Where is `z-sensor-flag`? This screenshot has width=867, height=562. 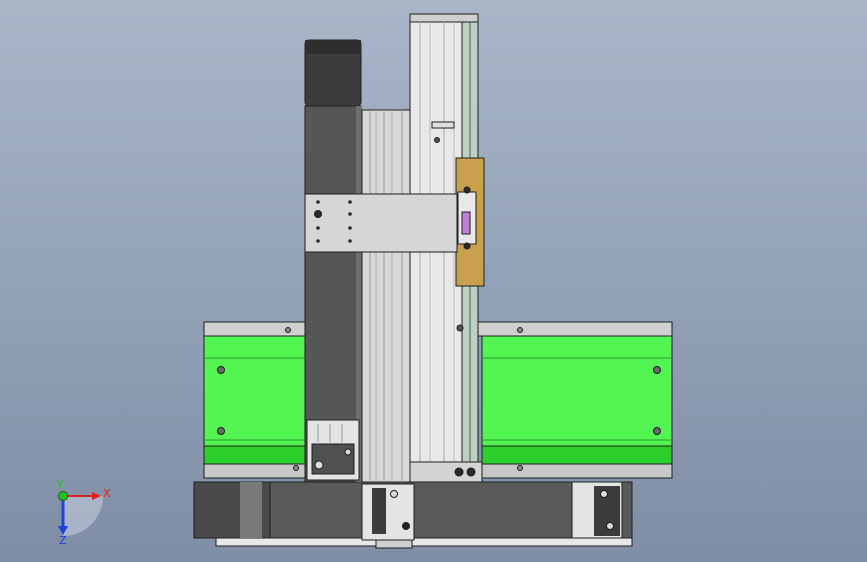 z-sensor-flag is located at coordinates (443, 125).